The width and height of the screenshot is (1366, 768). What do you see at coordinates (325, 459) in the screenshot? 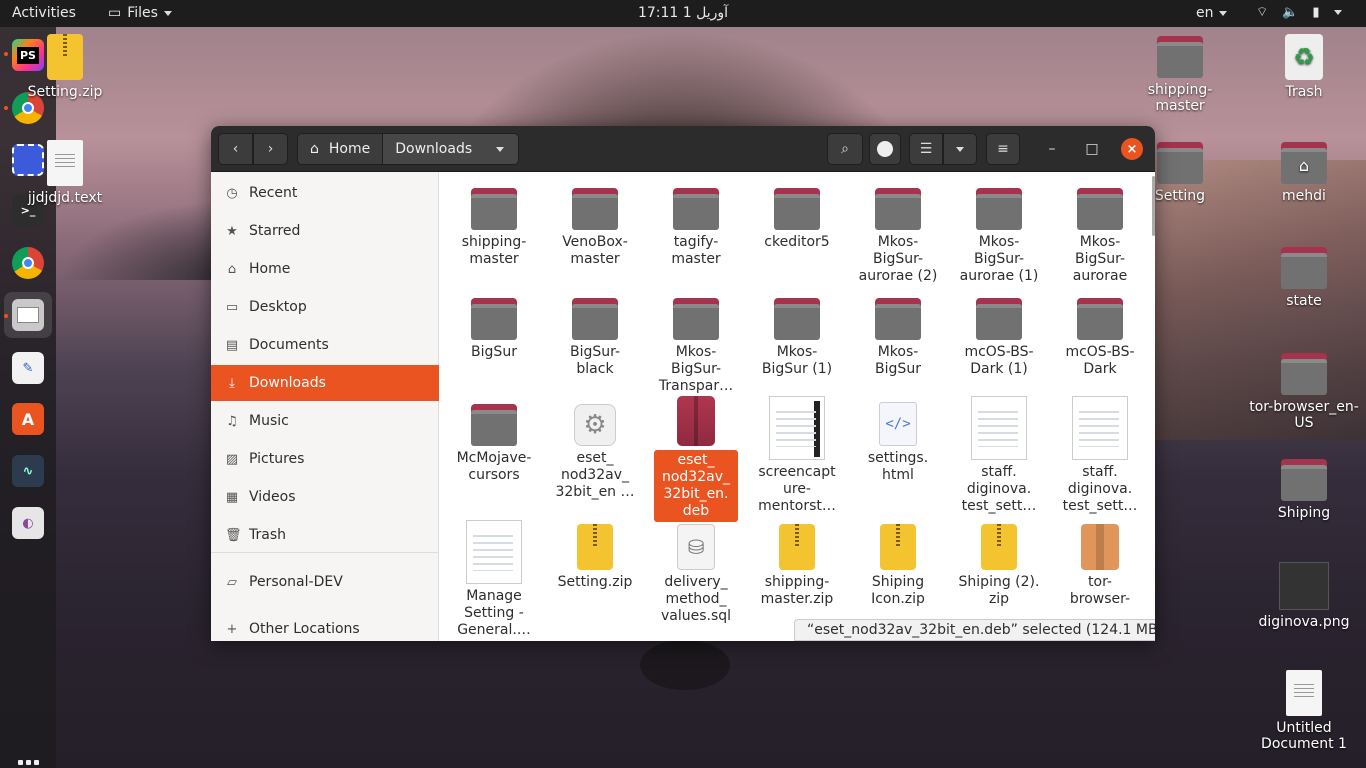
I see `sidebar-item-pictures: ▨ Pictures` at bounding box center [325, 459].